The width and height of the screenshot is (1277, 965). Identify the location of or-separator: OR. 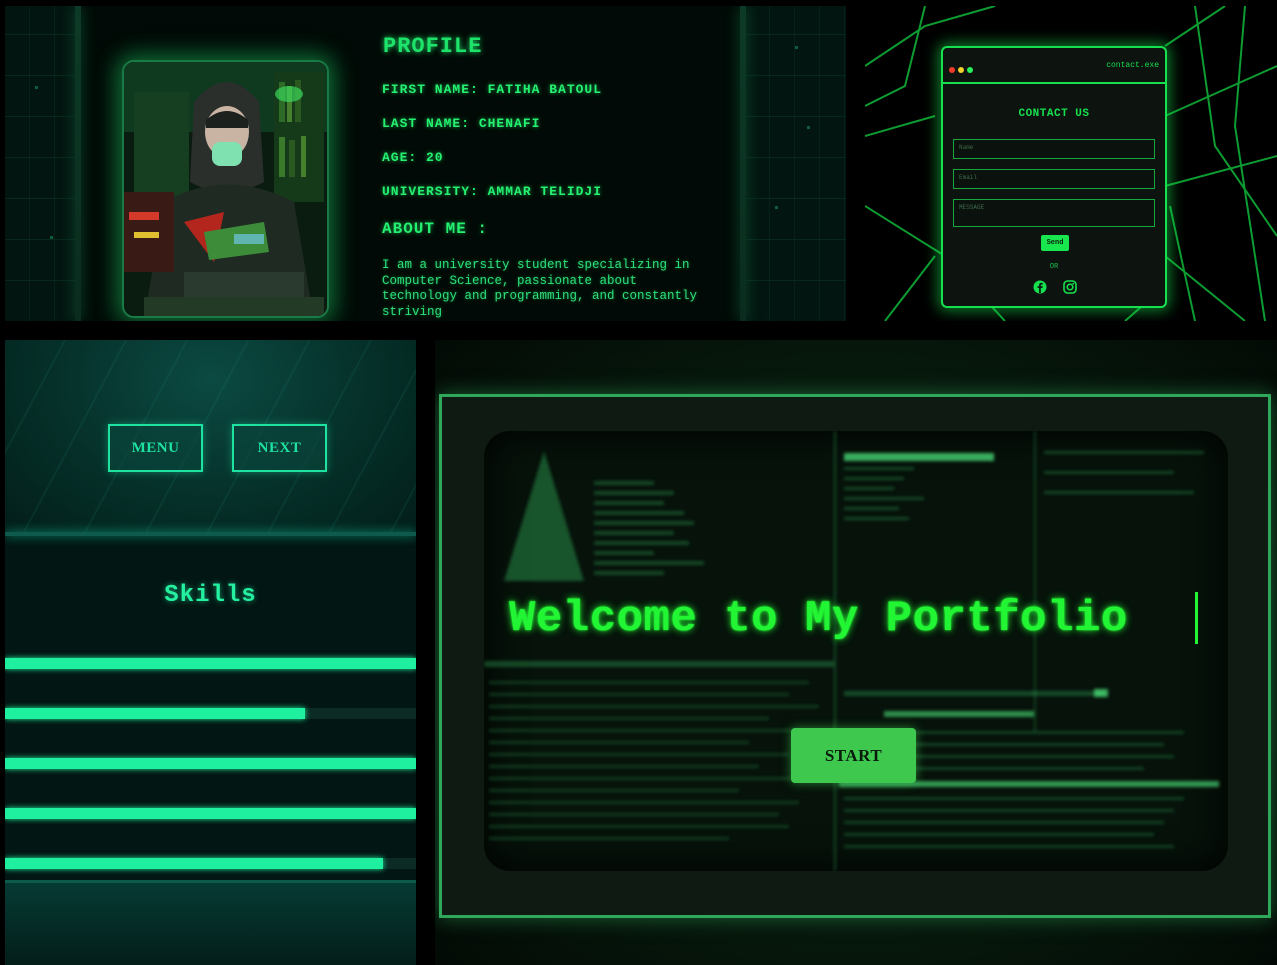
(1054, 267).